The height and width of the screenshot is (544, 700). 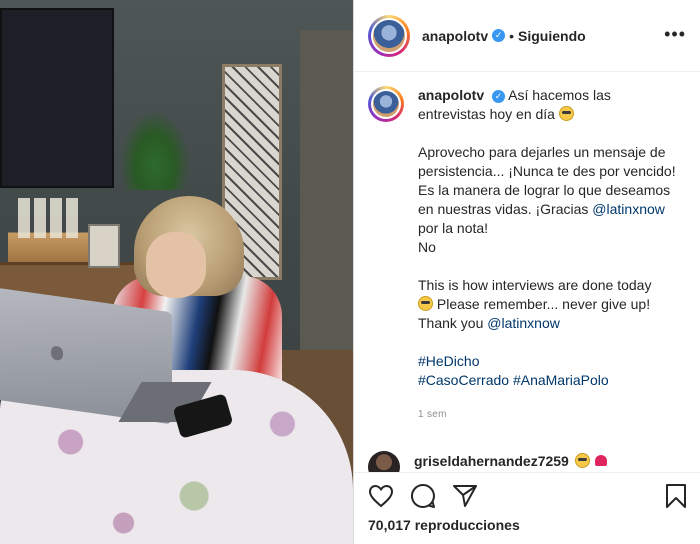 I want to click on following-button: Siguiendo, so click(x=552, y=36).